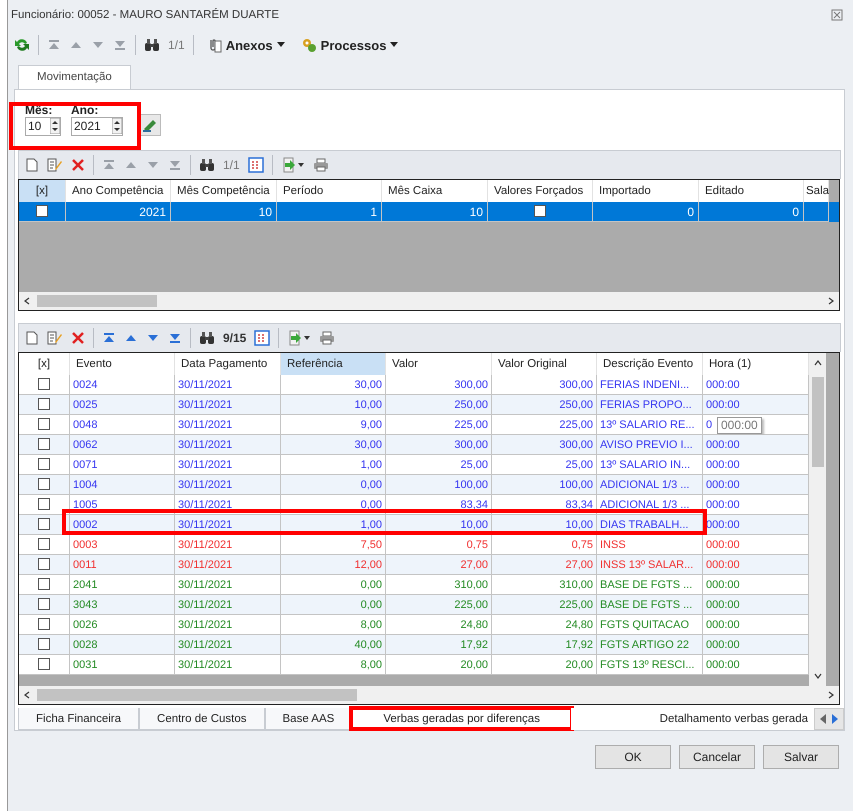  I want to click on column-header: Sala, so click(816, 191).